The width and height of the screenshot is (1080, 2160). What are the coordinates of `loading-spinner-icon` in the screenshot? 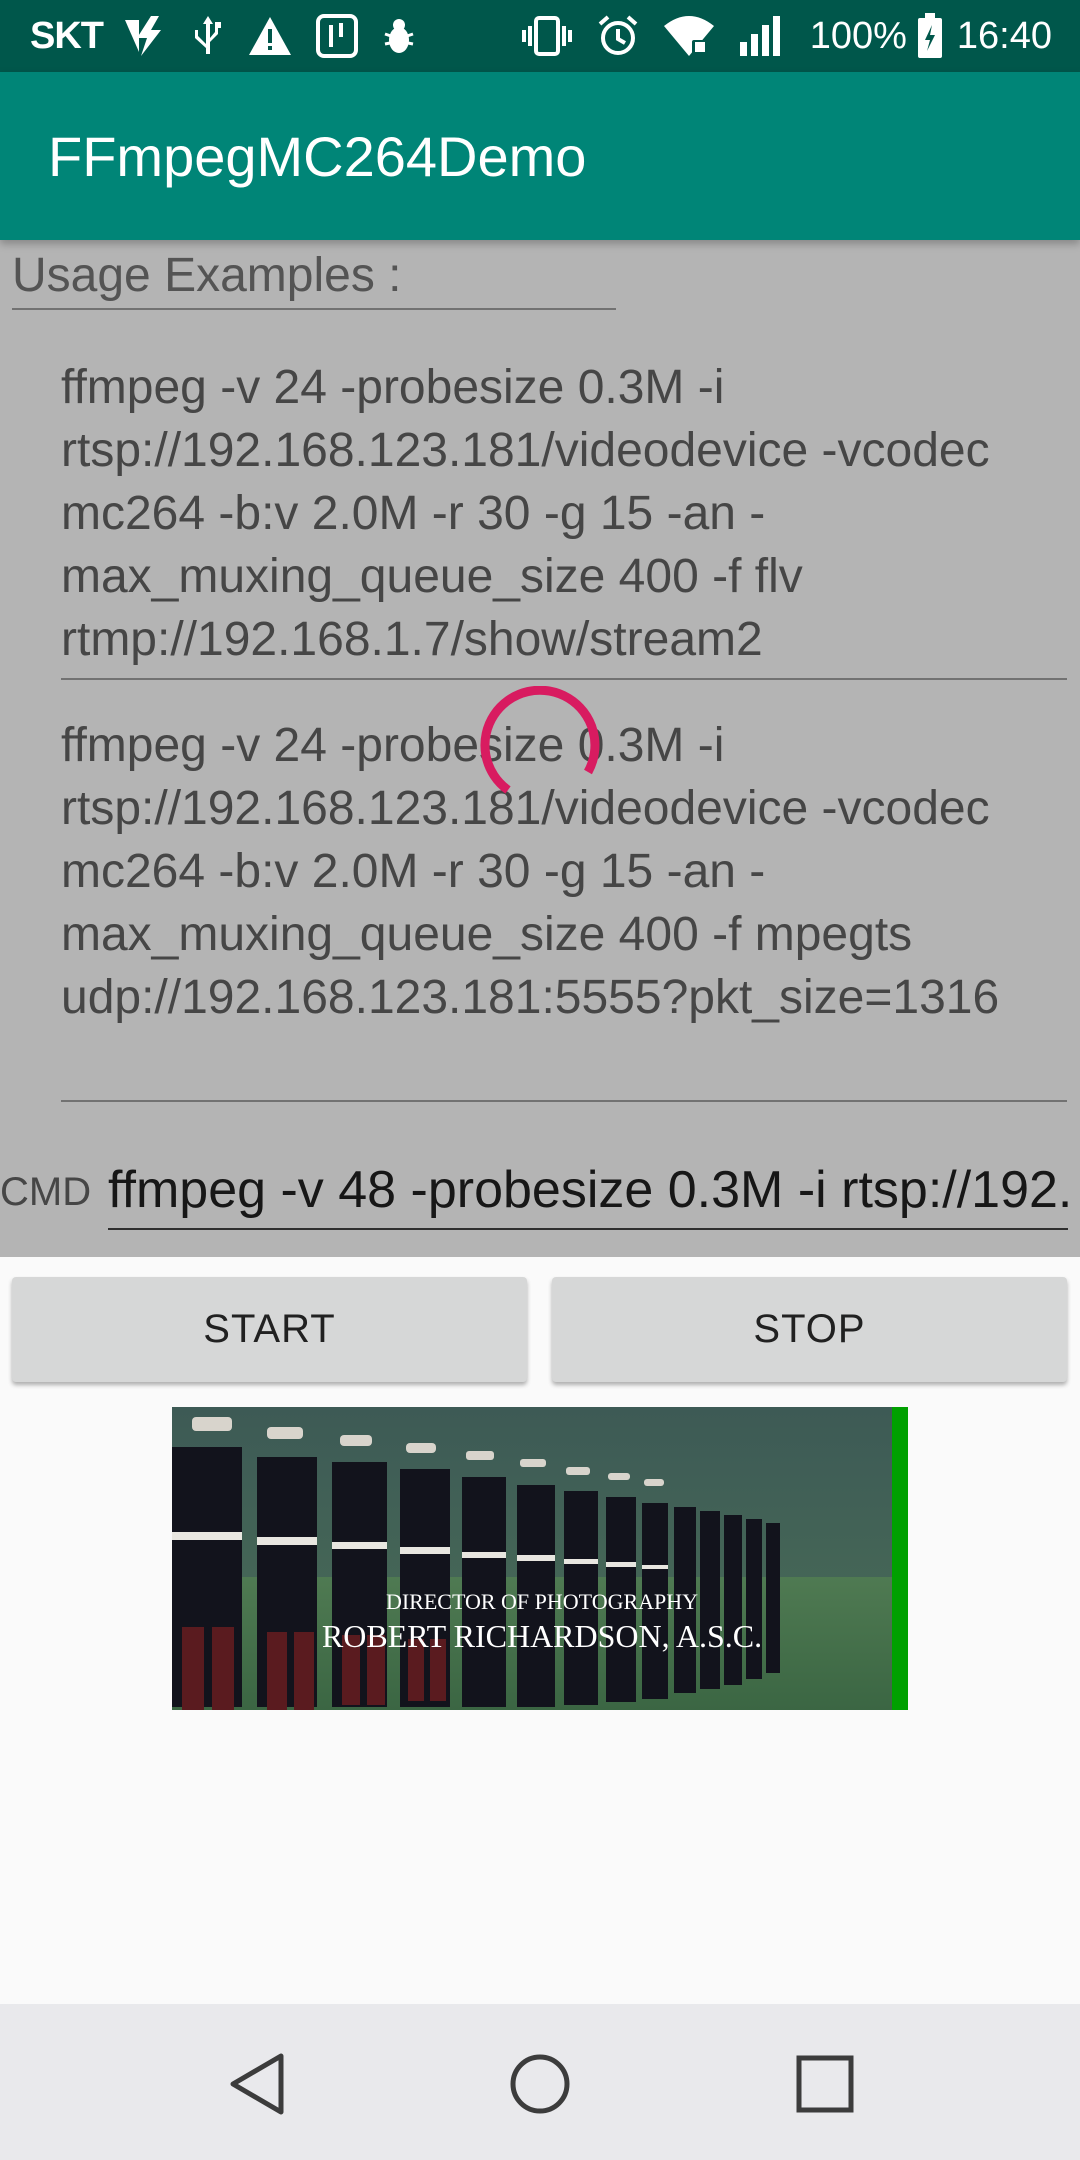 It's located at (540, 747).